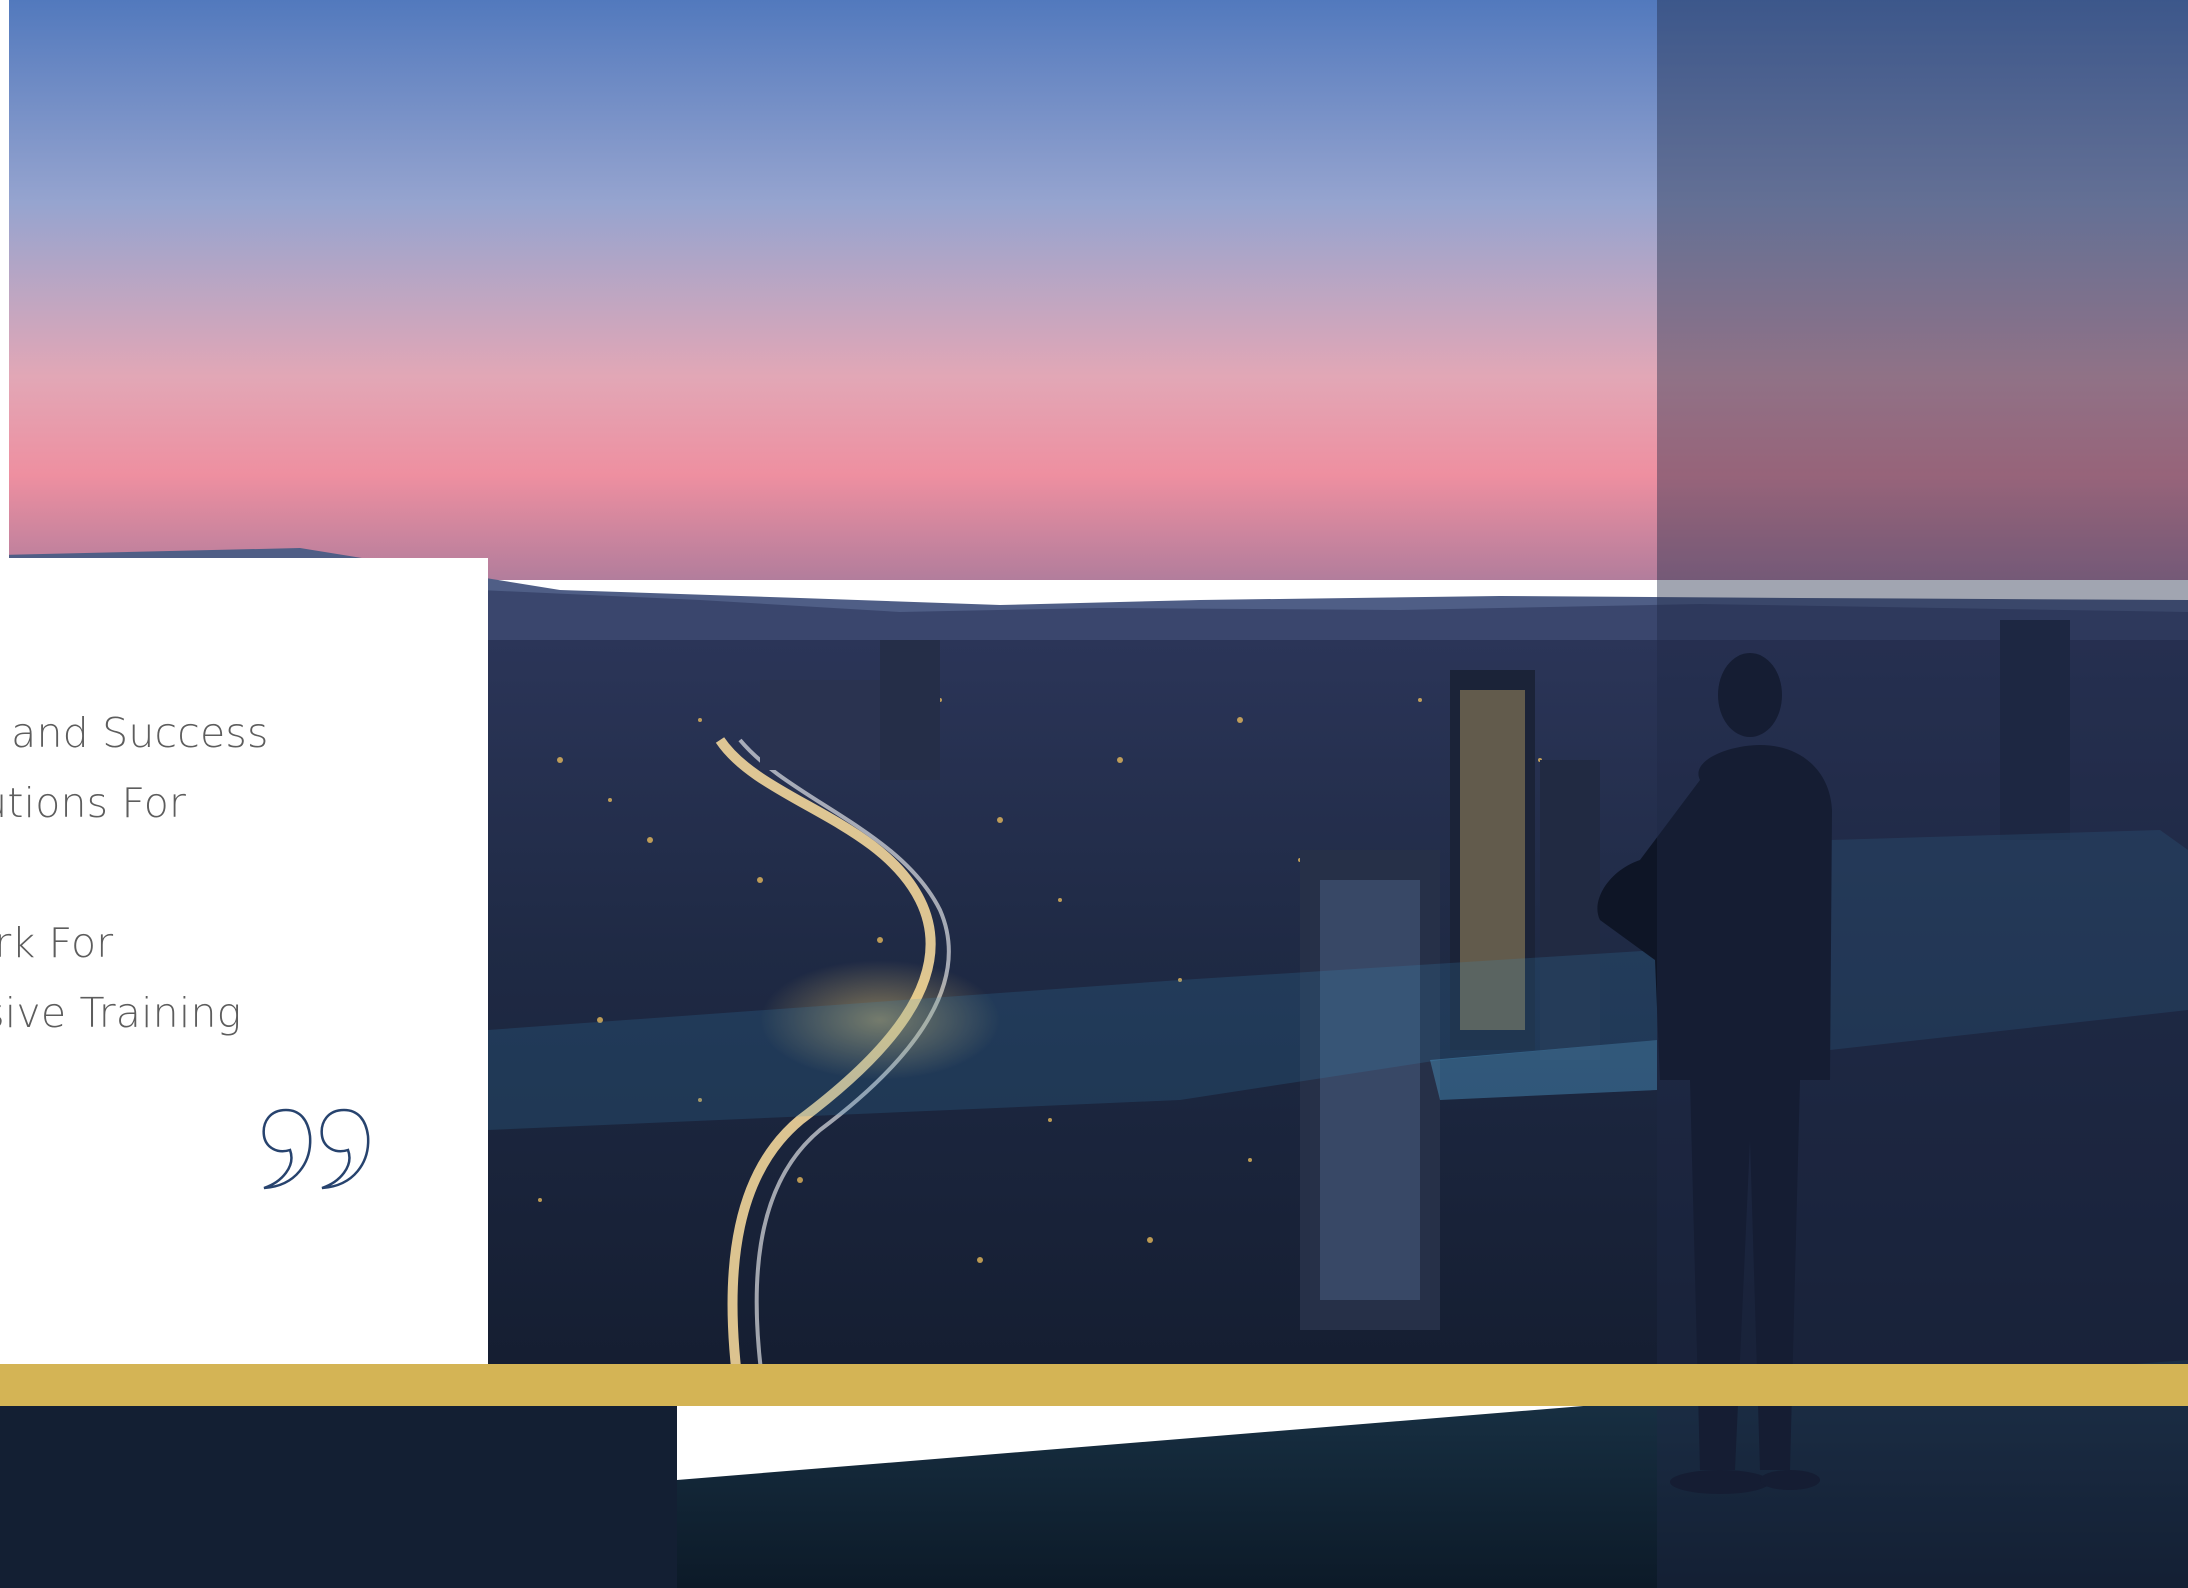 Image resolution: width=2188 pixels, height=1588 pixels. Describe the element at coordinates (57, 943) in the screenshot. I see `testimonial-line: chmark For` at that location.